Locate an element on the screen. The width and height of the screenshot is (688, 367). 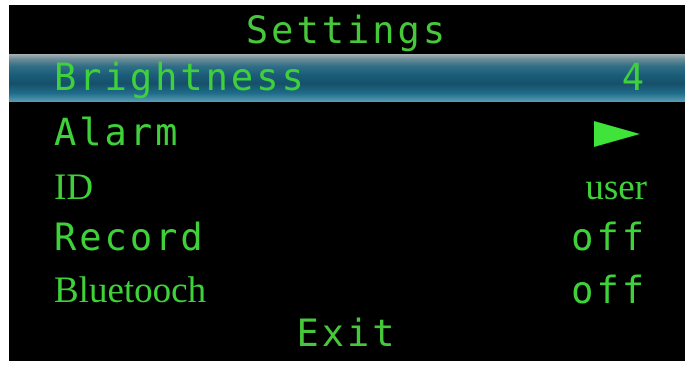
id-value: user is located at coordinates (616, 187).